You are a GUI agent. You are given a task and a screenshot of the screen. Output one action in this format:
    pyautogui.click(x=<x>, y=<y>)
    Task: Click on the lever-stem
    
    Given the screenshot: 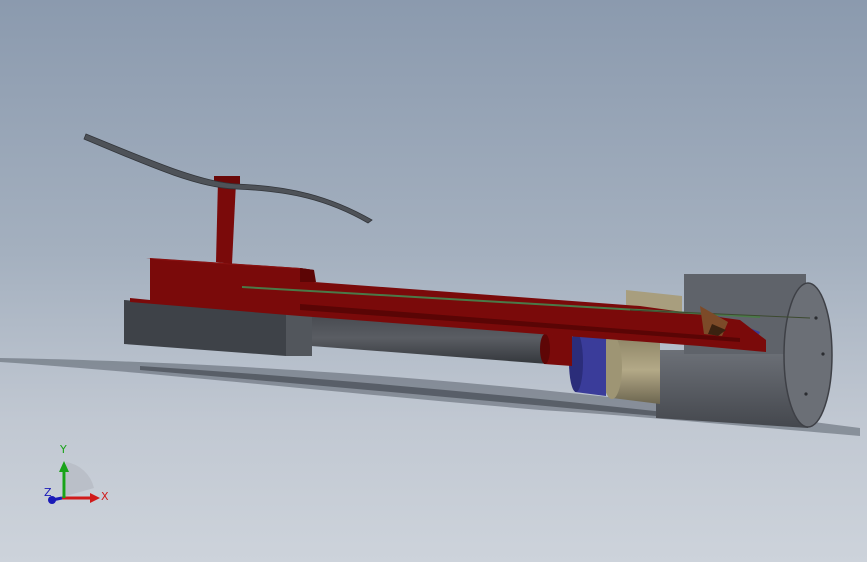 What is the action you would take?
    pyautogui.click(x=226, y=222)
    